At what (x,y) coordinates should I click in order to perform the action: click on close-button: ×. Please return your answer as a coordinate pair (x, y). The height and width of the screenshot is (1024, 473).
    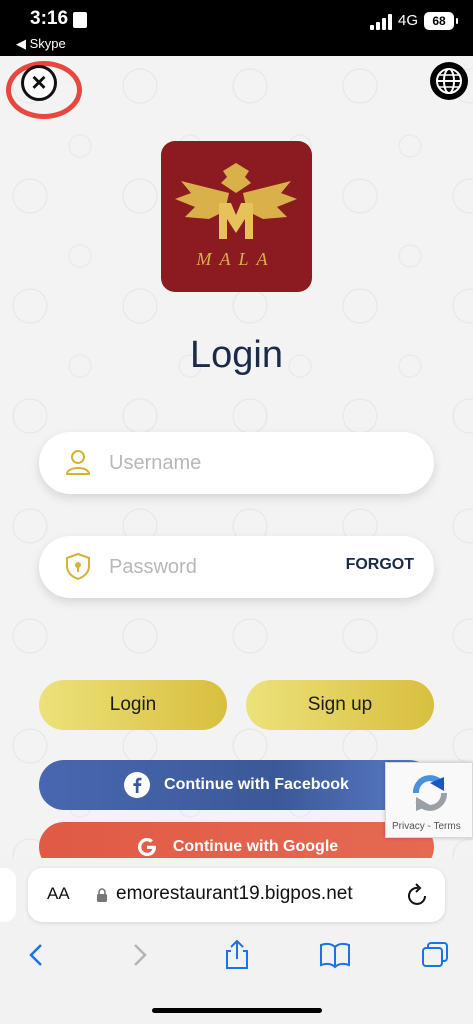
    Looking at the image, I should click on (39, 83).